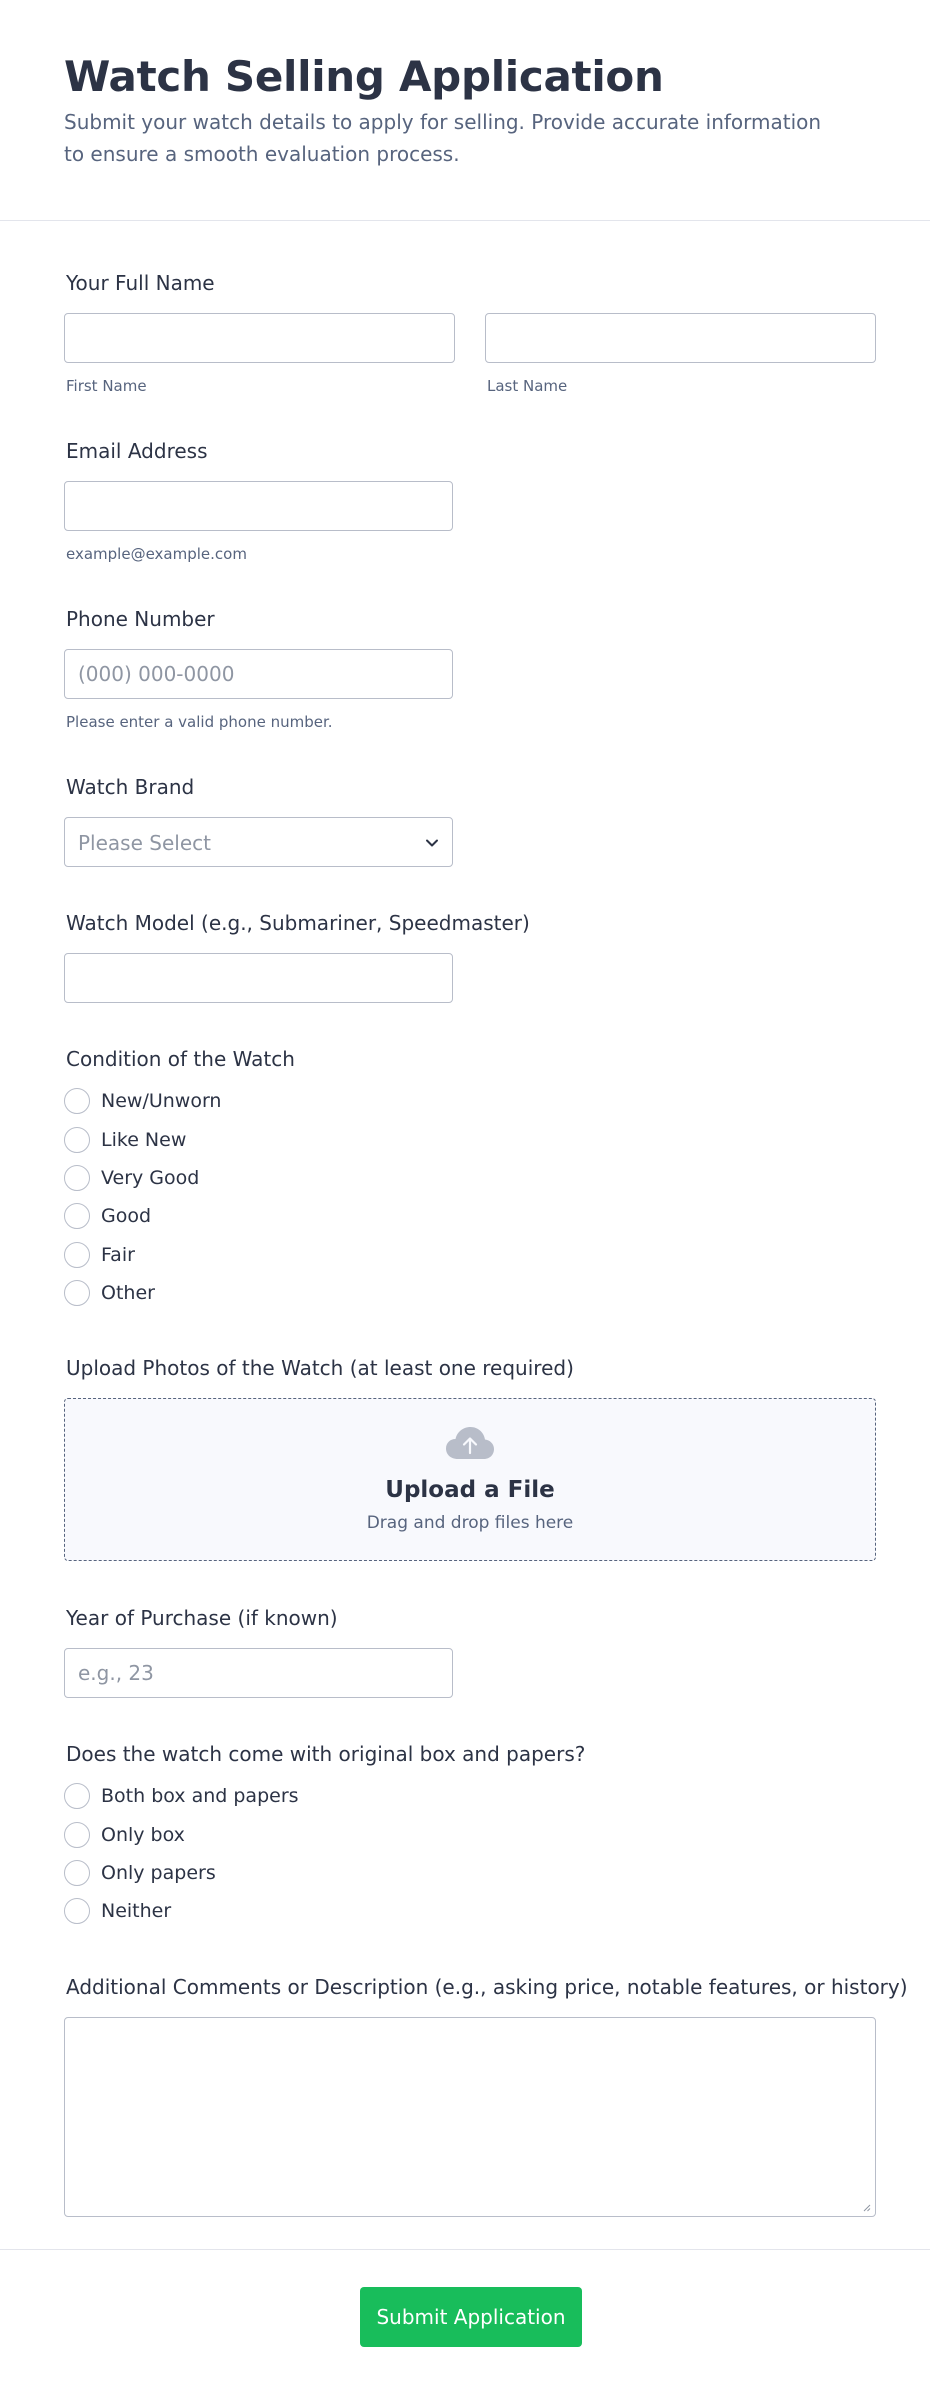 The image size is (930, 2395). Describe the element at coordinates (527, 386) in the screenshot. I see `last-name-sublabel: Last Name` at that location.